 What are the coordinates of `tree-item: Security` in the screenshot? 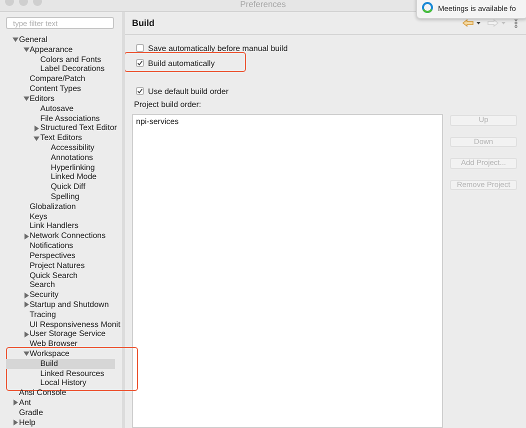 It's located at (60, 295).